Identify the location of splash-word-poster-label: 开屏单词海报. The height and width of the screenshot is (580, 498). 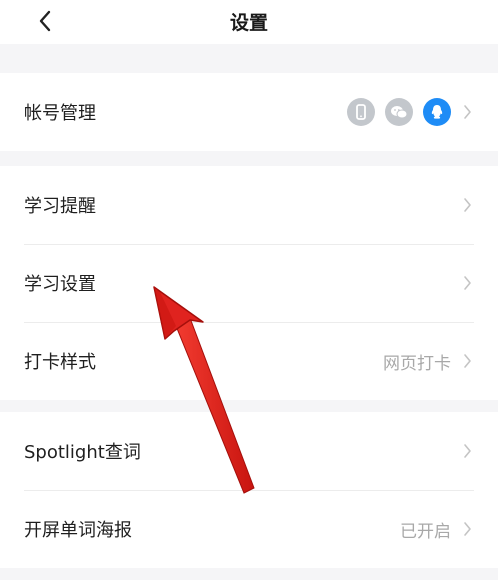
(78, 530).